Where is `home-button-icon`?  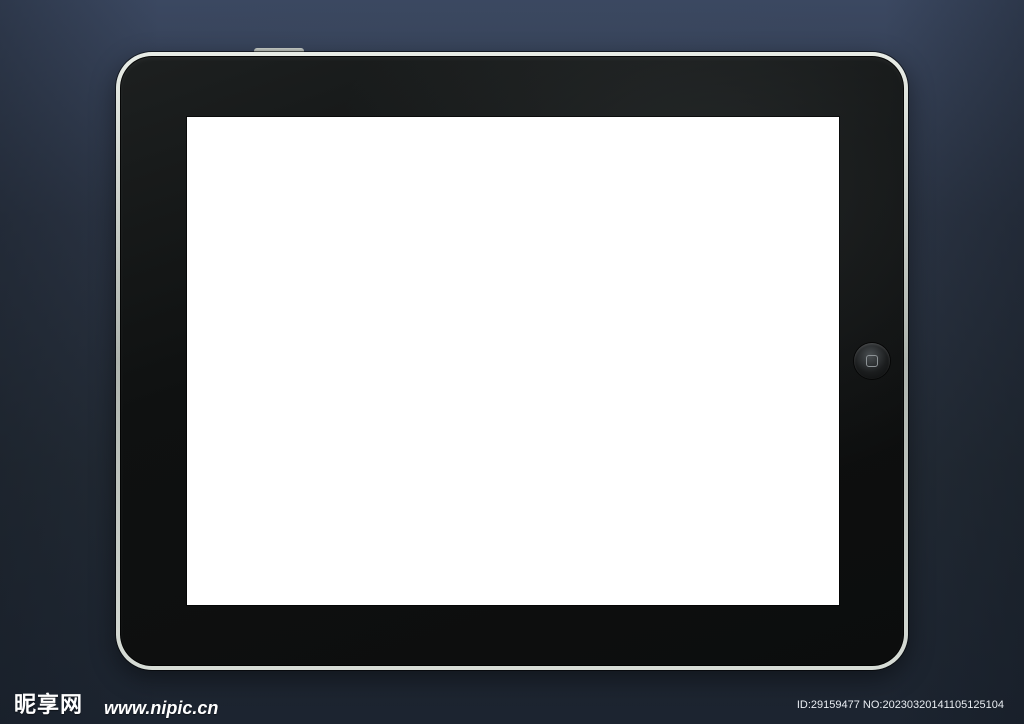
home-button-icon is located at coordinates (872, 361).